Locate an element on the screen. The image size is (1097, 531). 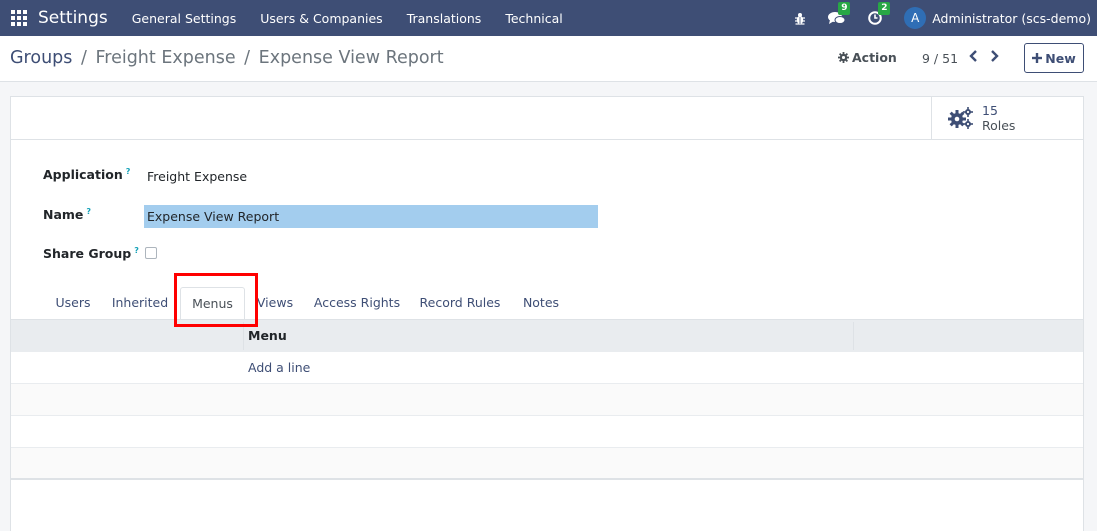
tab-views: Views is located at coordinates (275, 303).